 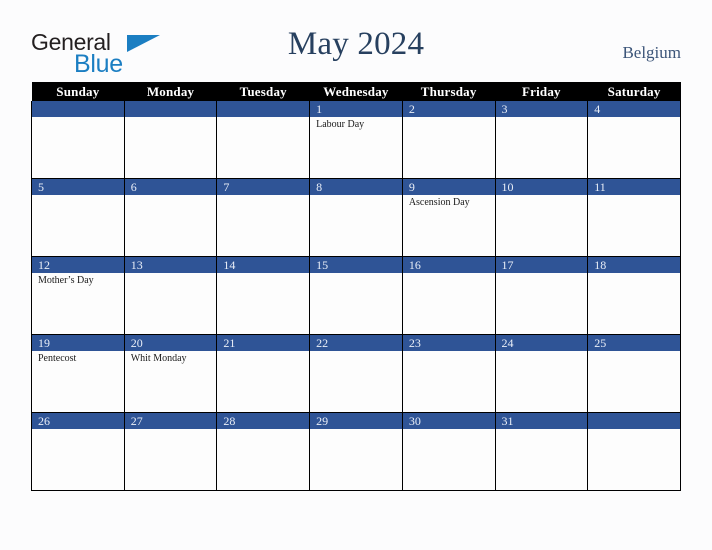 I want to click on calendar-day-cell: 12 Mother’s Day, so click(x=78, y=295).